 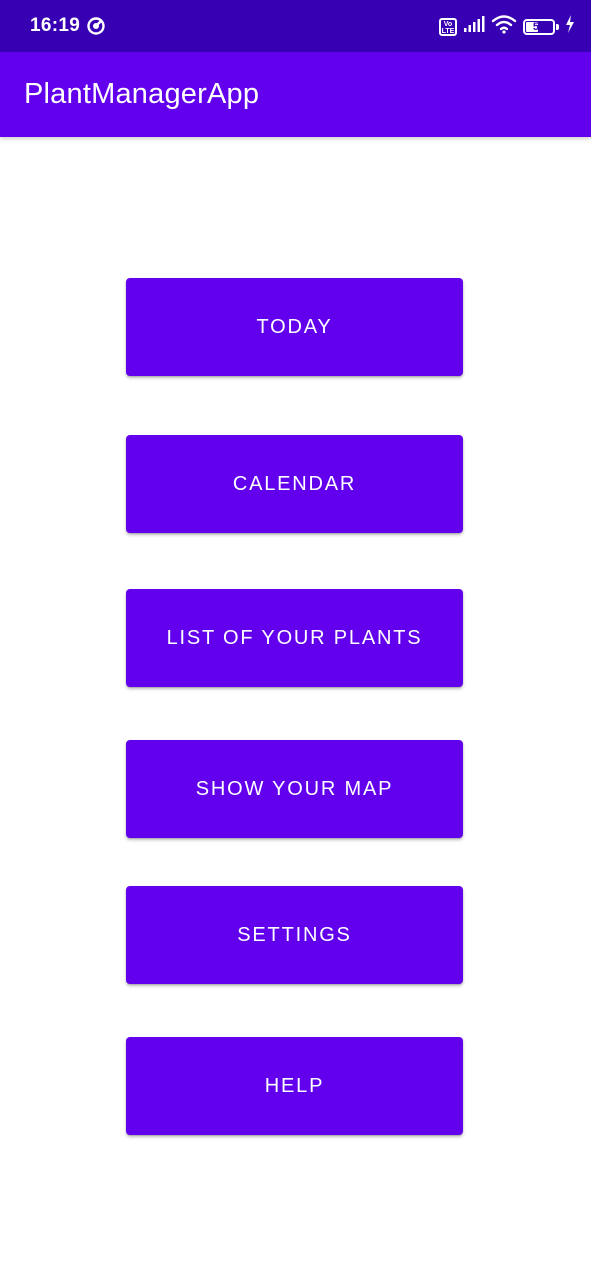 I want to click on app-bar: PlantManagerApp, so click(x=295, y=94).